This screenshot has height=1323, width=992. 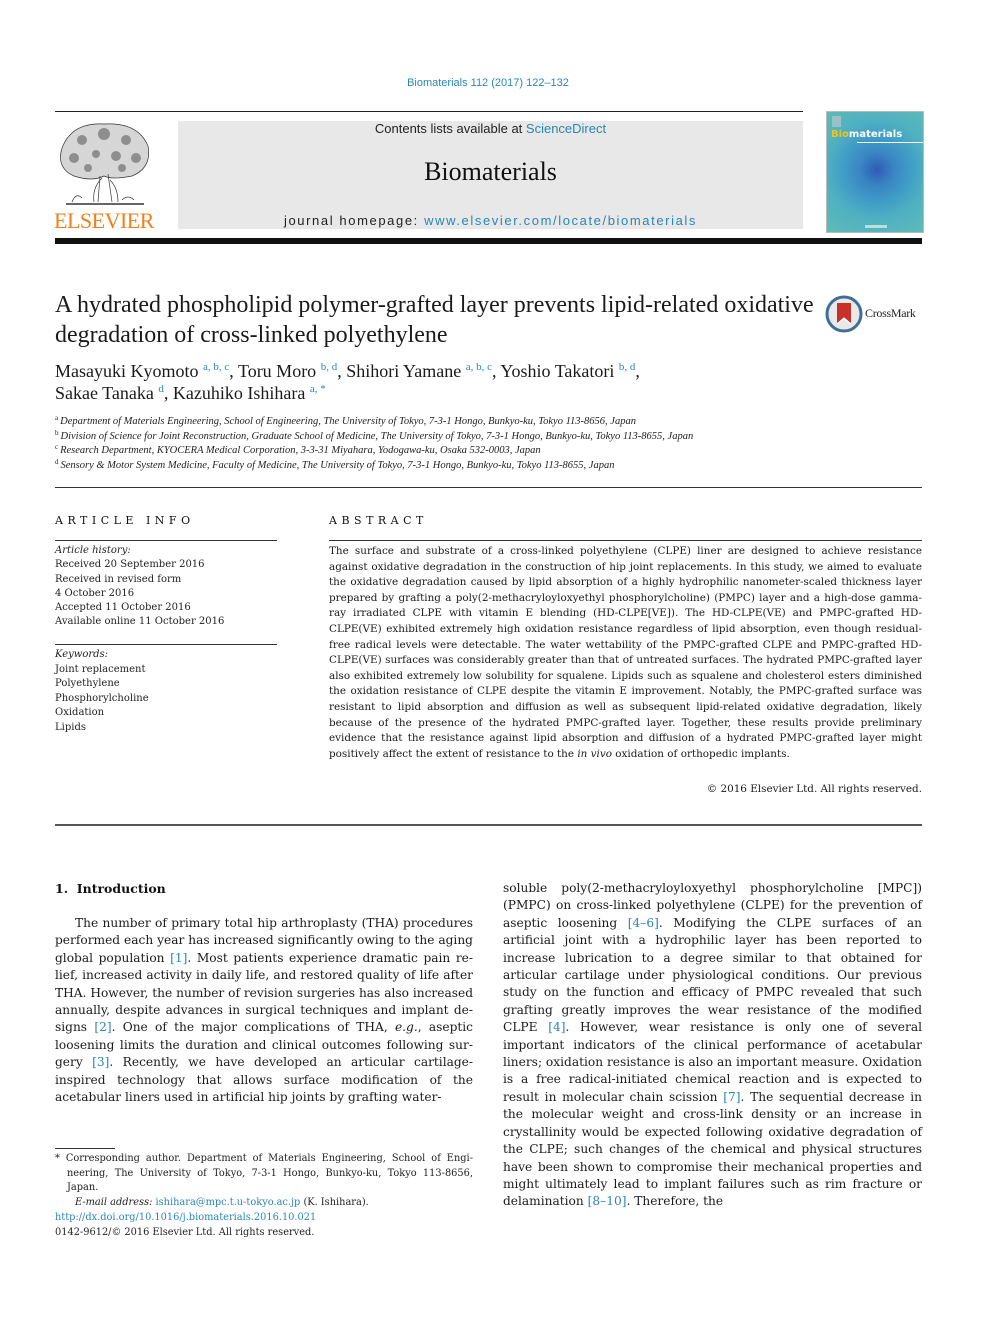 I want to click on crossmark-button: CrossMark, so click(x=875, y=315).